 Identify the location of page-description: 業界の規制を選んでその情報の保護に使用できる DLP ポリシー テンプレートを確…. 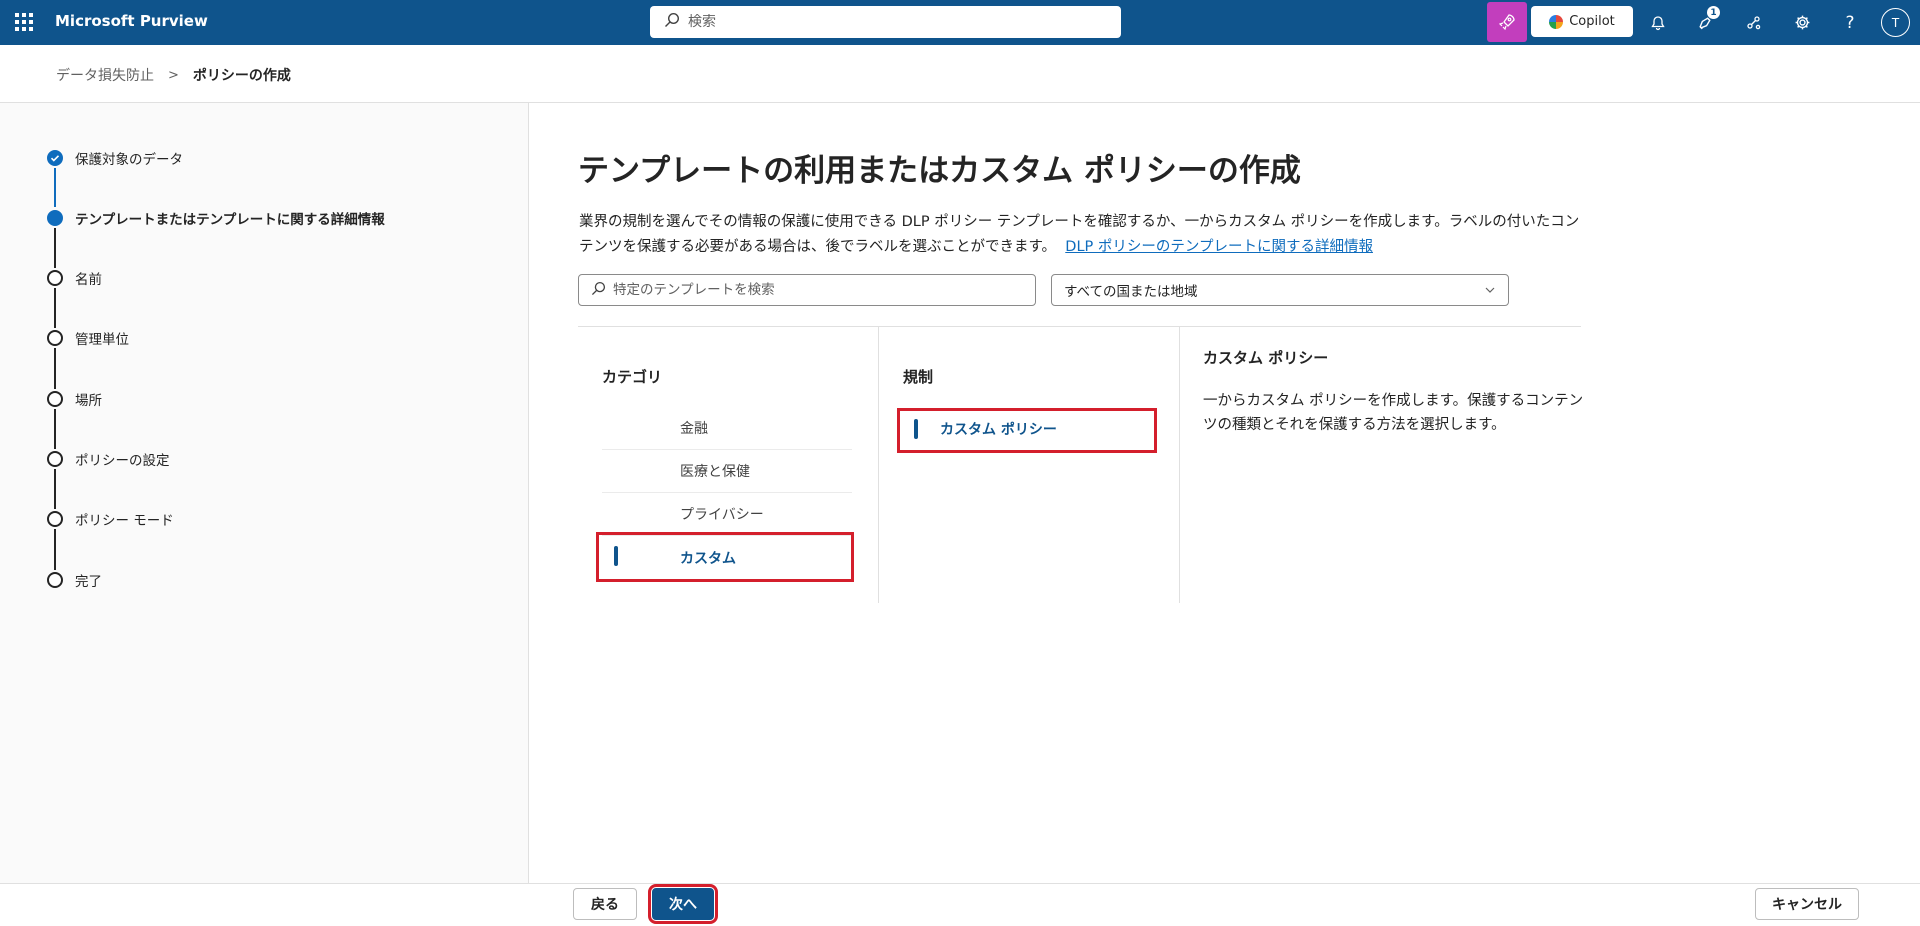
(1081, 235).